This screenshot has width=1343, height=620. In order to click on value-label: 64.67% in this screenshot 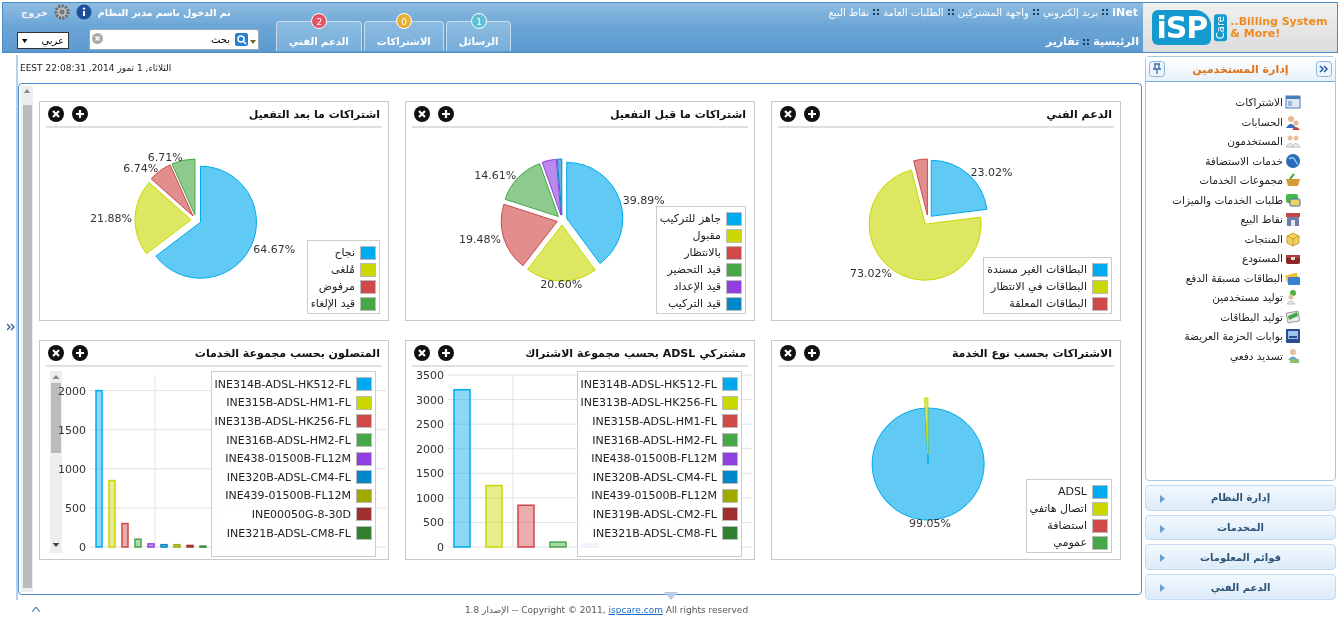, I will do `click(274, 249)`.